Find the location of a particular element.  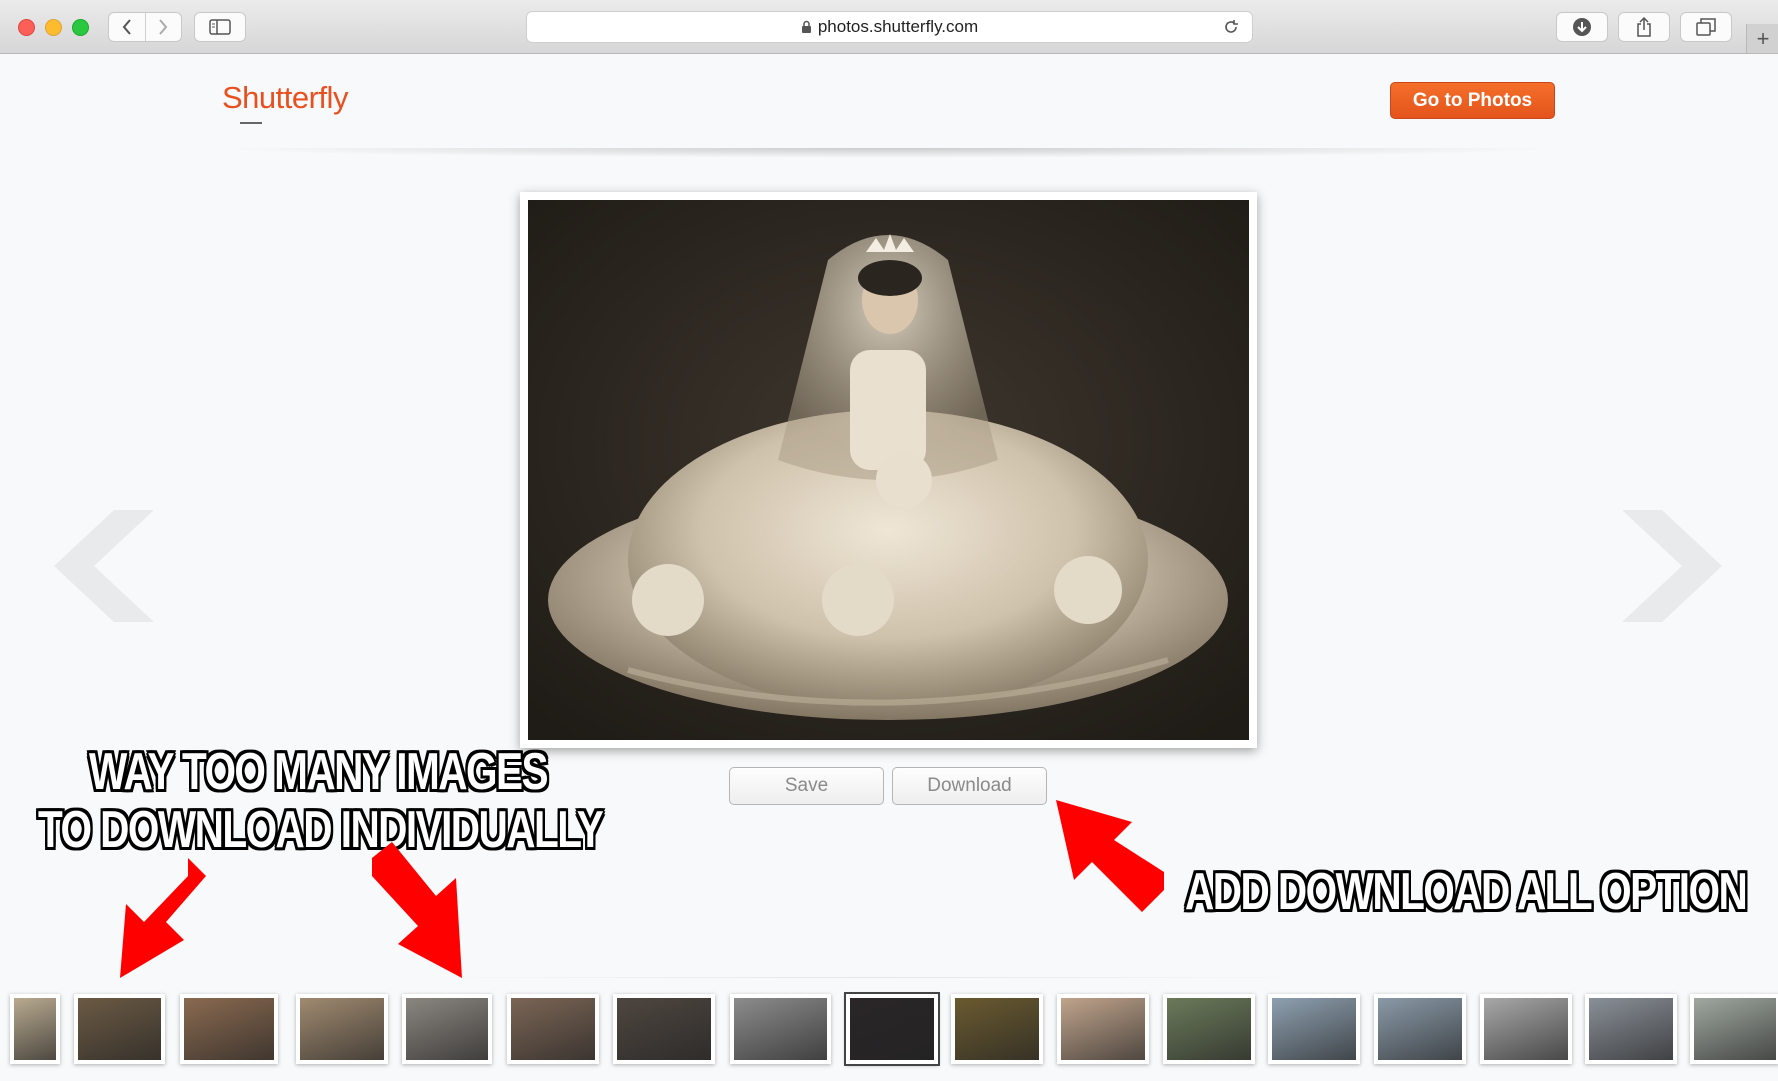

plus-icon: + is located at coordinates (1763, 38).